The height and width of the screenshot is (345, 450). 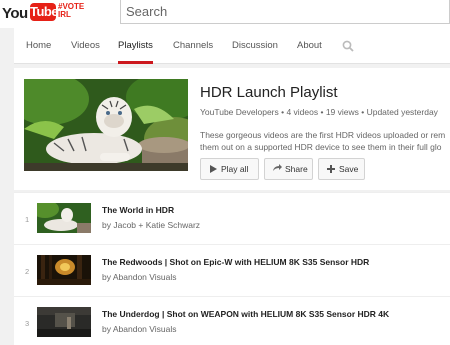 I want to click on redwoods-thumbnail-image, so click(x=64, y=270).